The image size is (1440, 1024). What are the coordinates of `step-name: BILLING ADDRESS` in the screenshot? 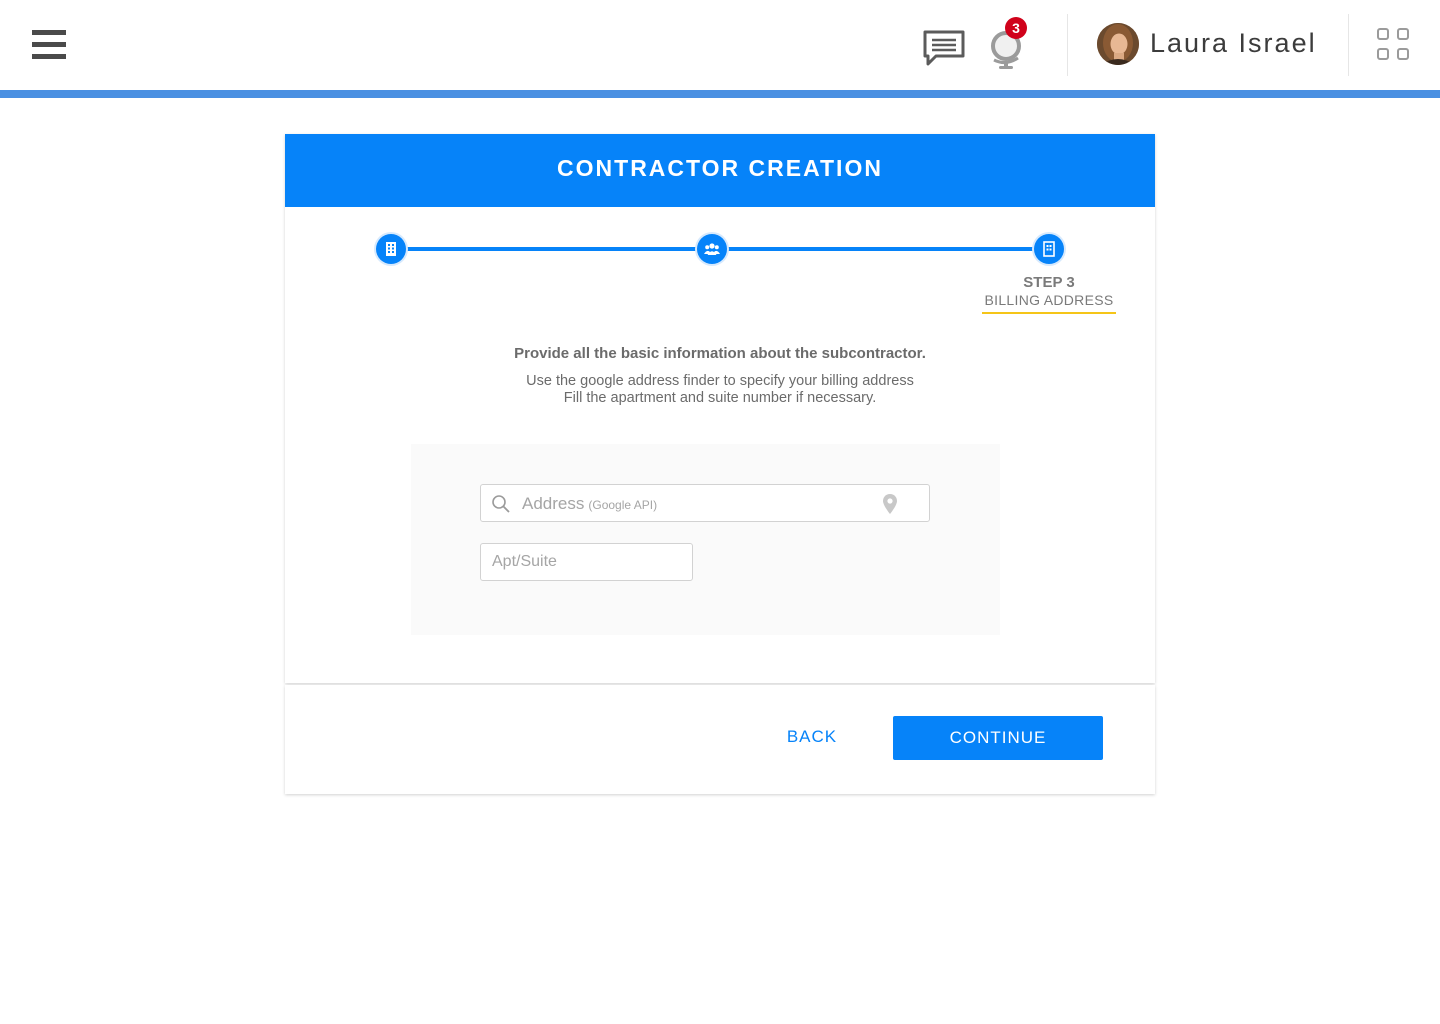 It's located at (1049, 300).